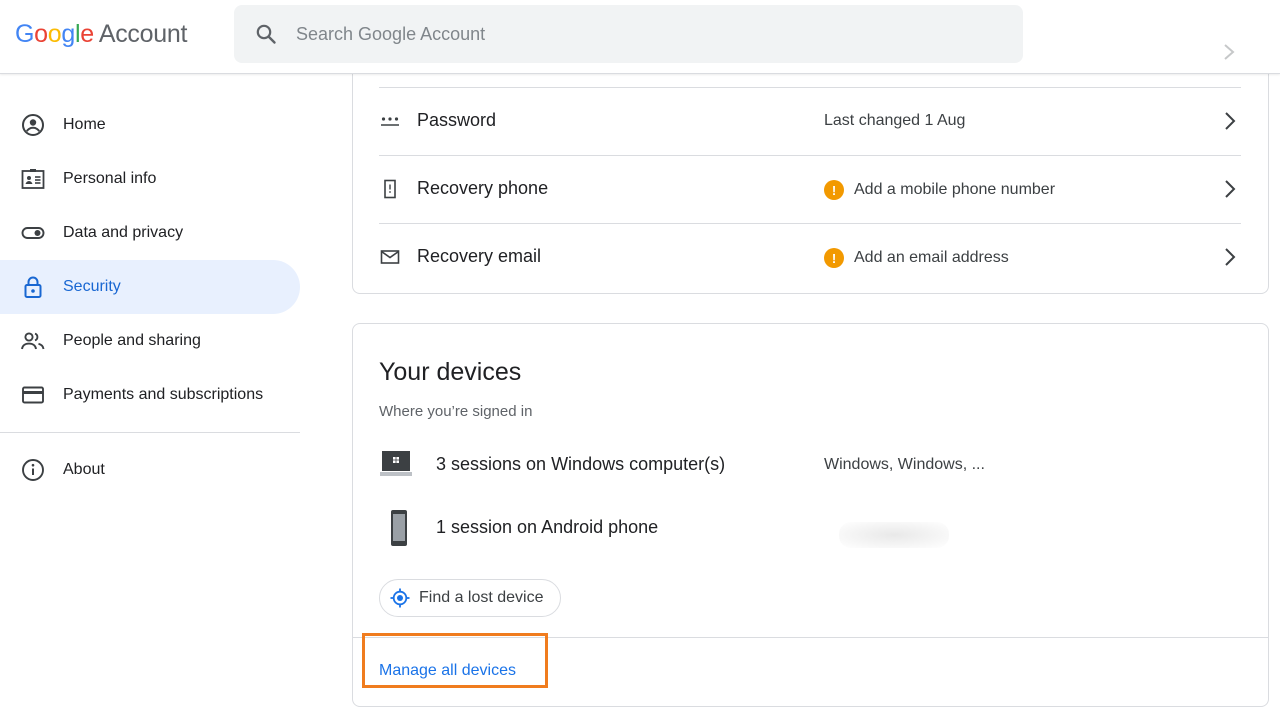  What do you see at coordinates (399, 528) in the screenshot?
I see `android-phone-icon` at bounding box center [399, 528].